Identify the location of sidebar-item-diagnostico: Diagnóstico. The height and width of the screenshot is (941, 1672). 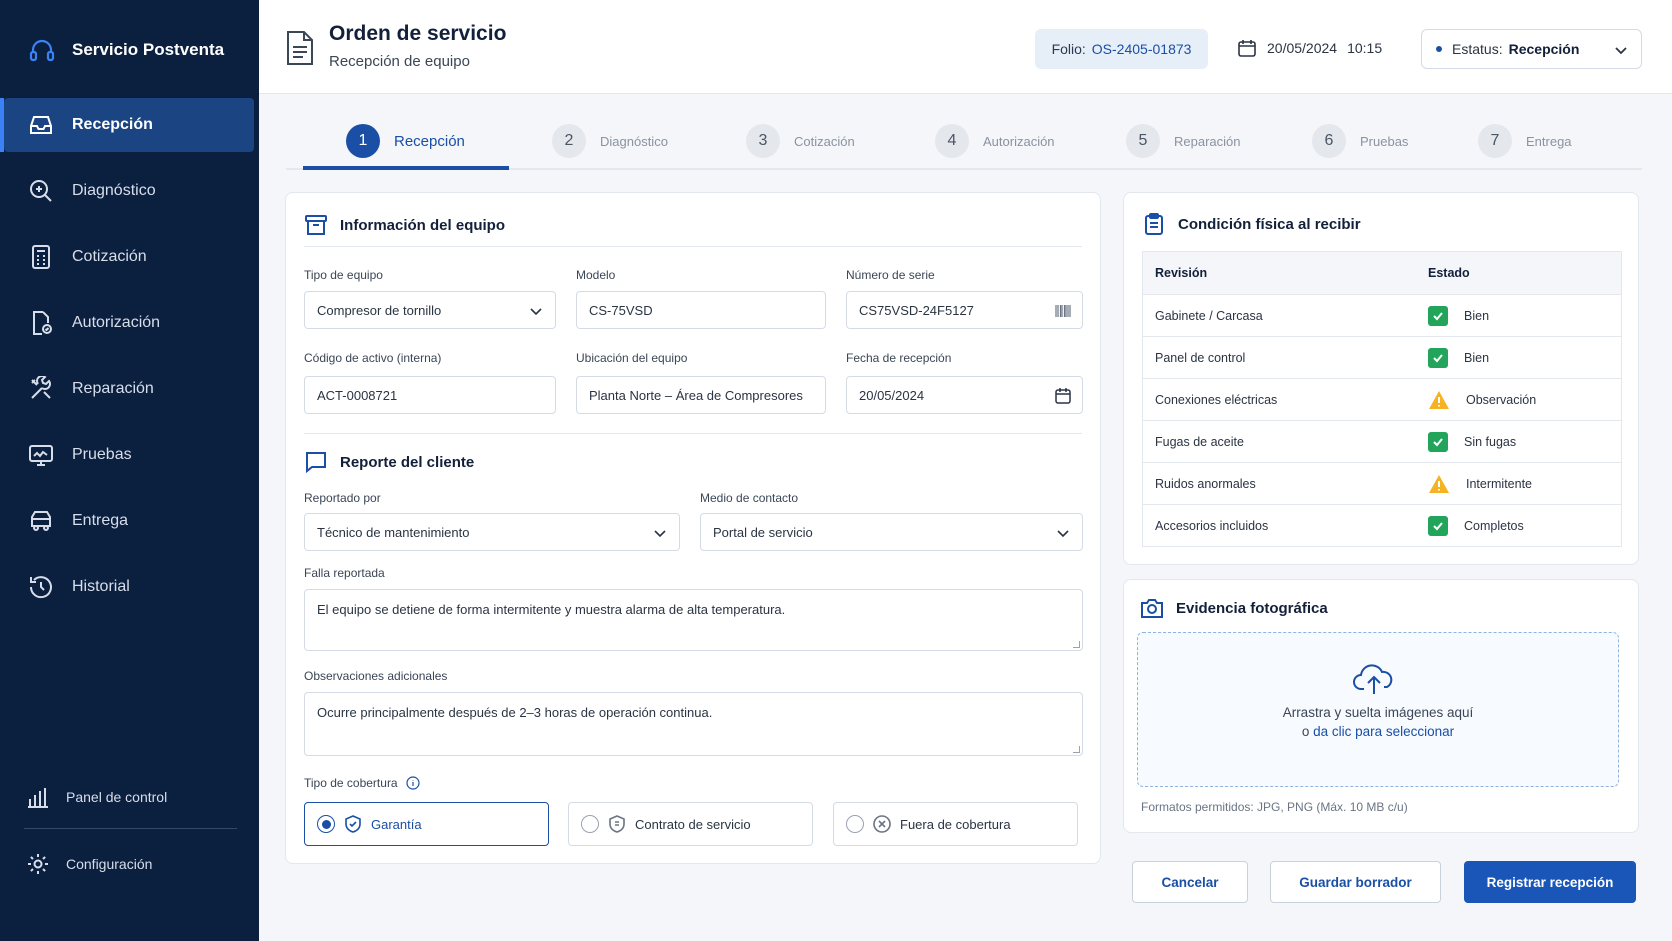
(129, 191).